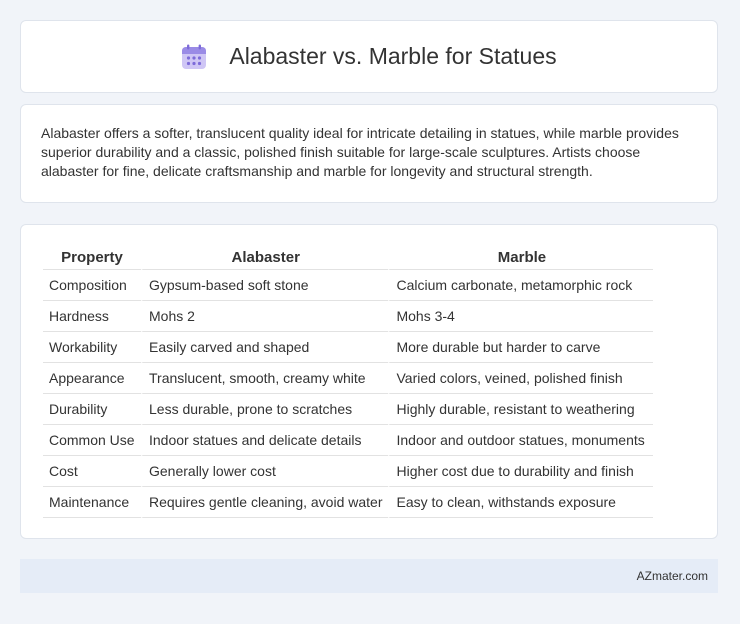  I want to click on alabaster-cell: Indoor statues and delicate details, so click(265, 440).